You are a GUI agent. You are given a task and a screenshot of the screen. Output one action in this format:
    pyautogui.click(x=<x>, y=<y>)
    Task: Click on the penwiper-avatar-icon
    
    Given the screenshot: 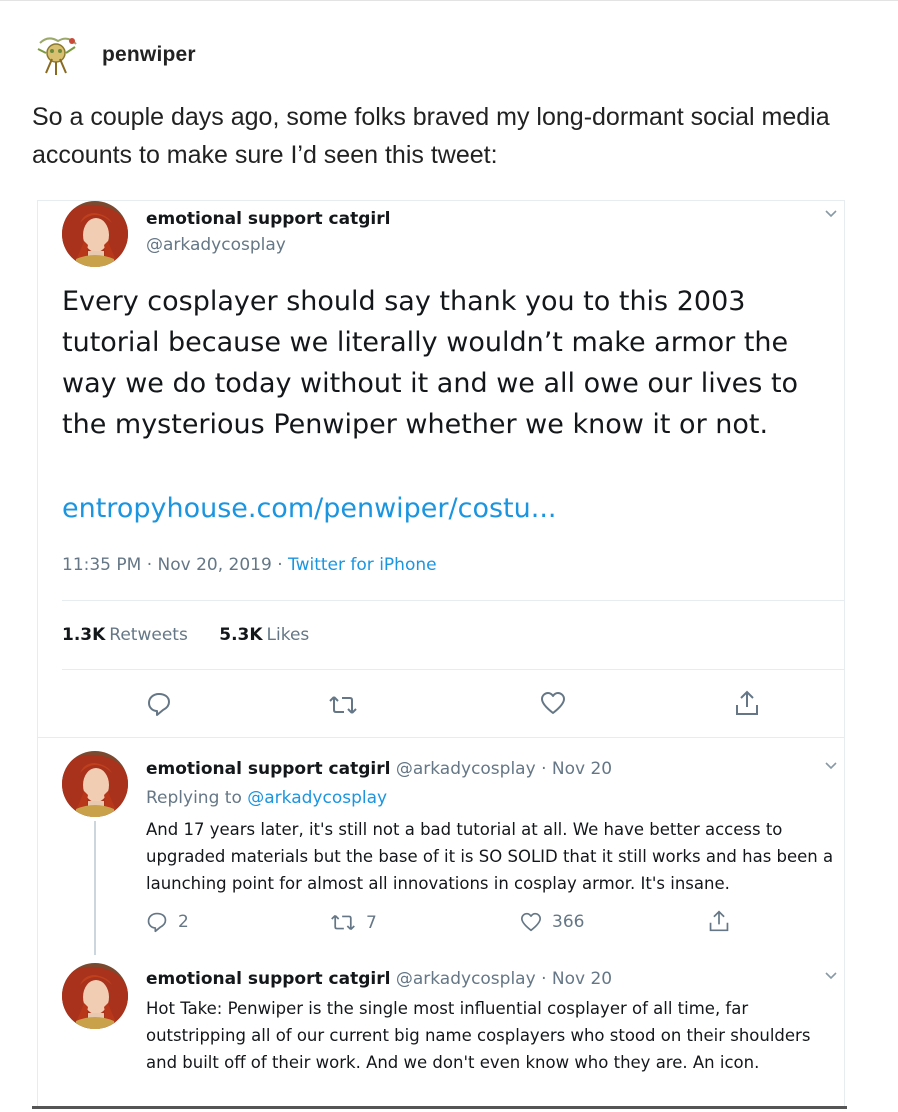 What is the action you would take?
    pyautogui.click(x=58, y=55)
    